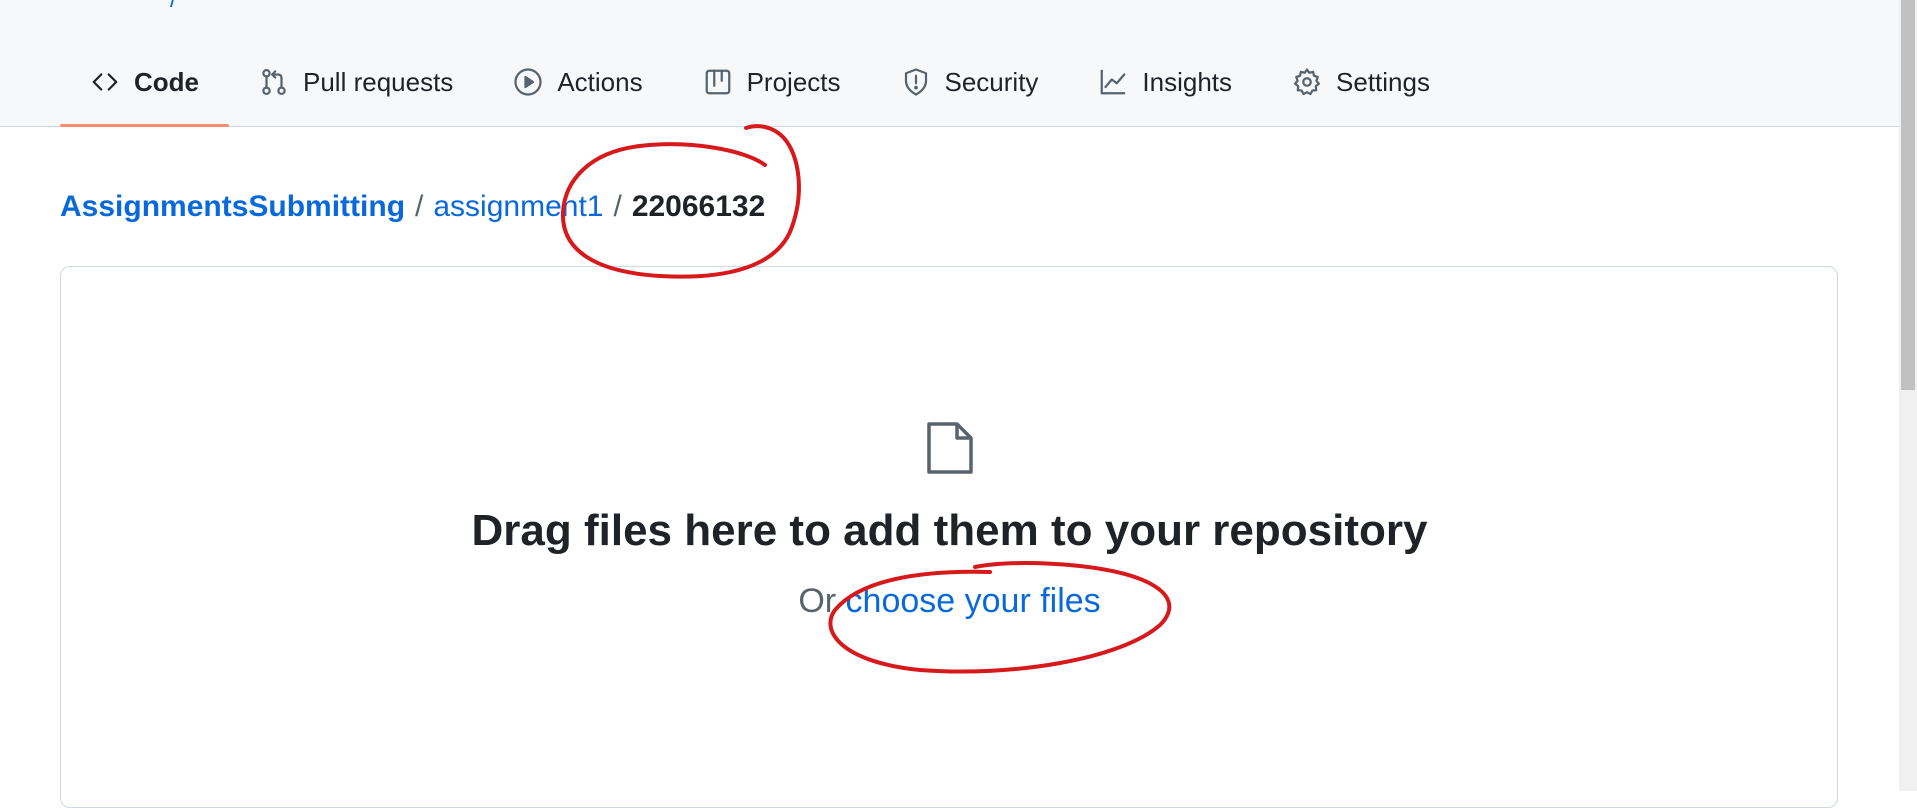 The width and height of the screenshot is (1917, 808). What do you see at coordinates (173, 7) in the screenshot?
I see `cutoff-header-text: /` at bounding box center [173, 7].